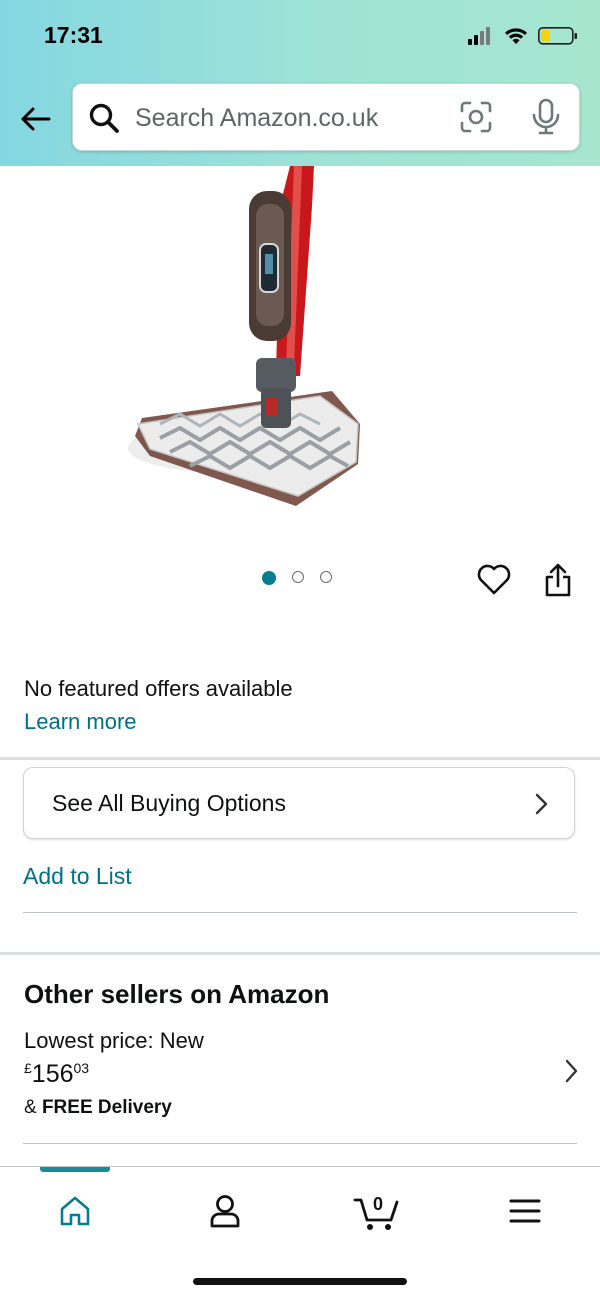 The height and width of the screenshot is (1300, 600). I want to click on active-tab-indicator, so click(75, 1169).